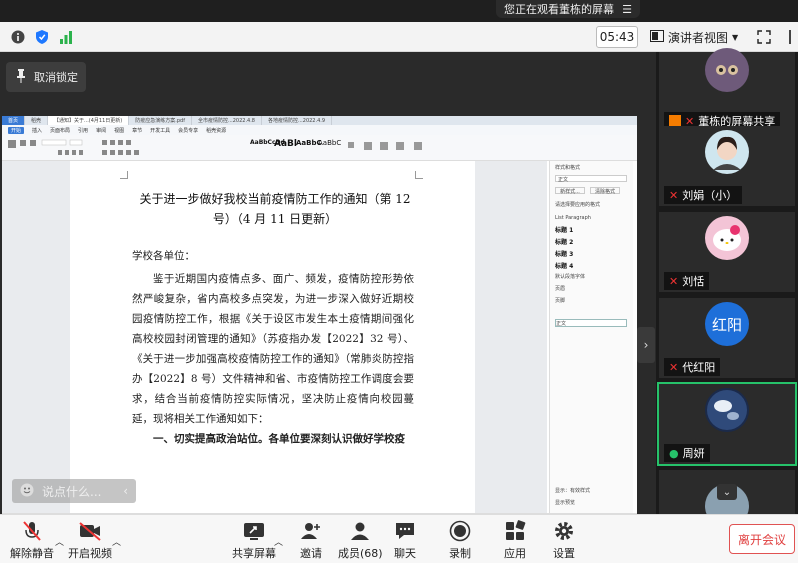 This screenshot has width=798, height=563. What do you see at coordinates (329, 143) in the screenshot?
I see `style-heading3: AaBbC` at bounding box center [329, 143].